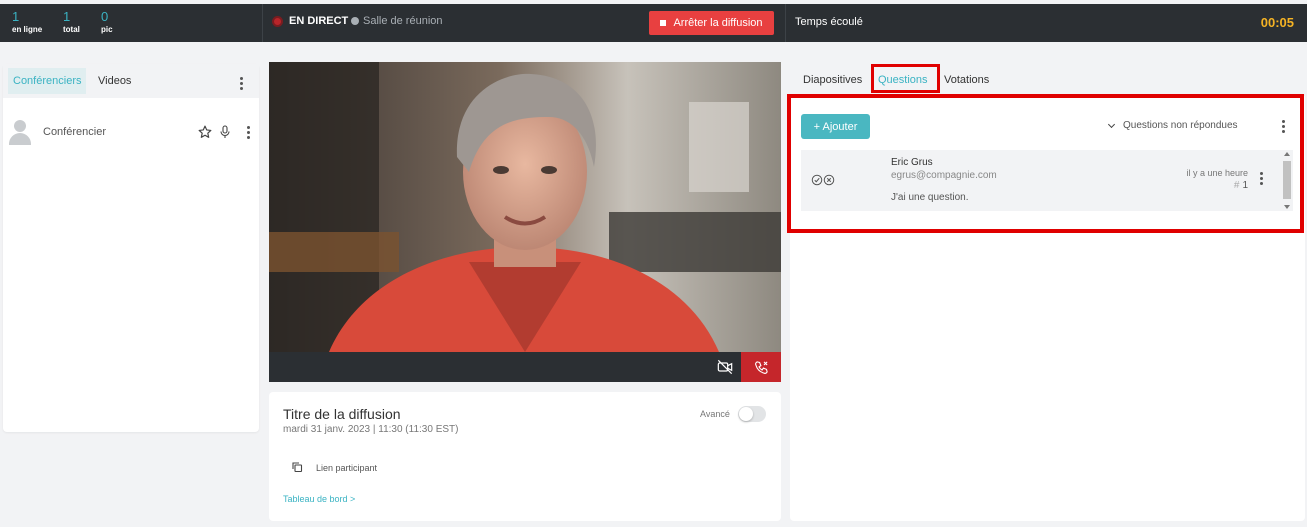  I want to click on speaker-menu-icon, so click(248, 133).